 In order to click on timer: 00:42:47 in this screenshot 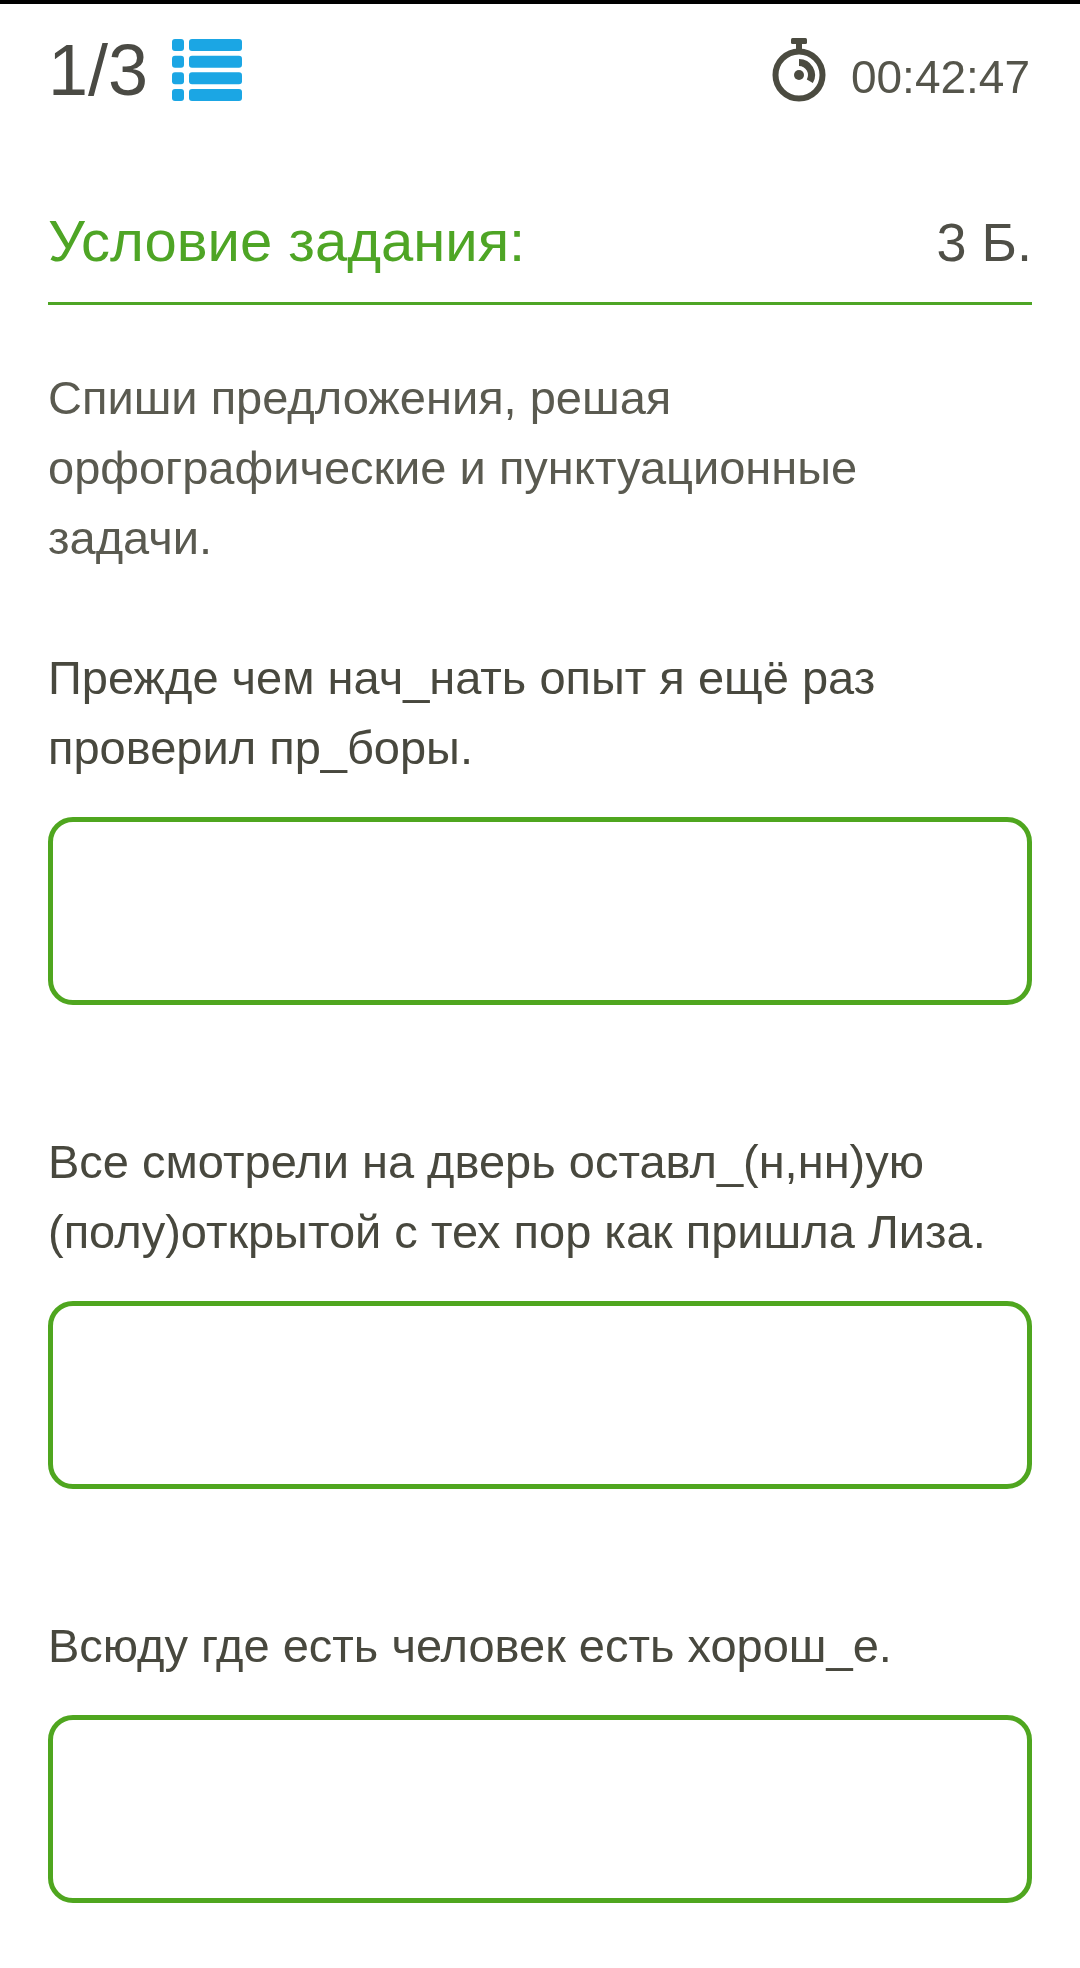, I will do `click(940, 77)`.